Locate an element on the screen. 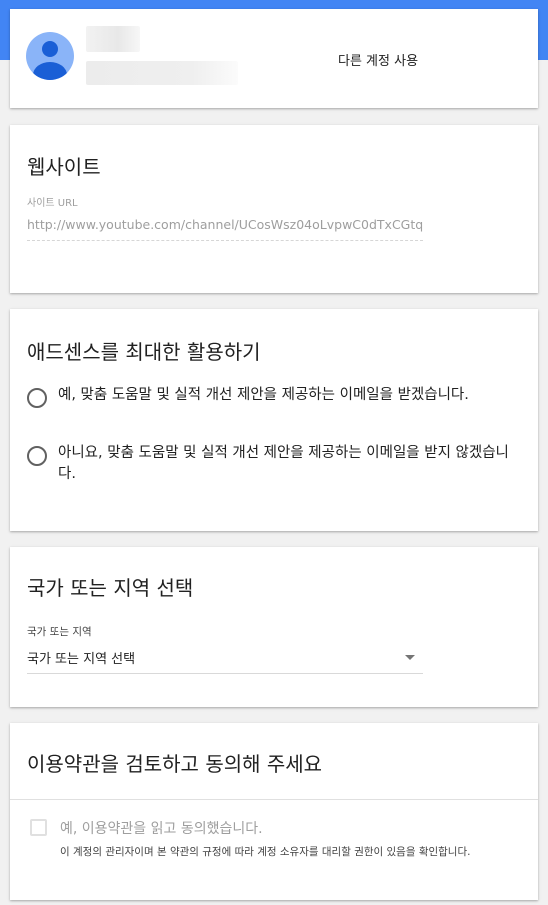  site-url-label: 사이트 URL is located at coordinates (52, 203).